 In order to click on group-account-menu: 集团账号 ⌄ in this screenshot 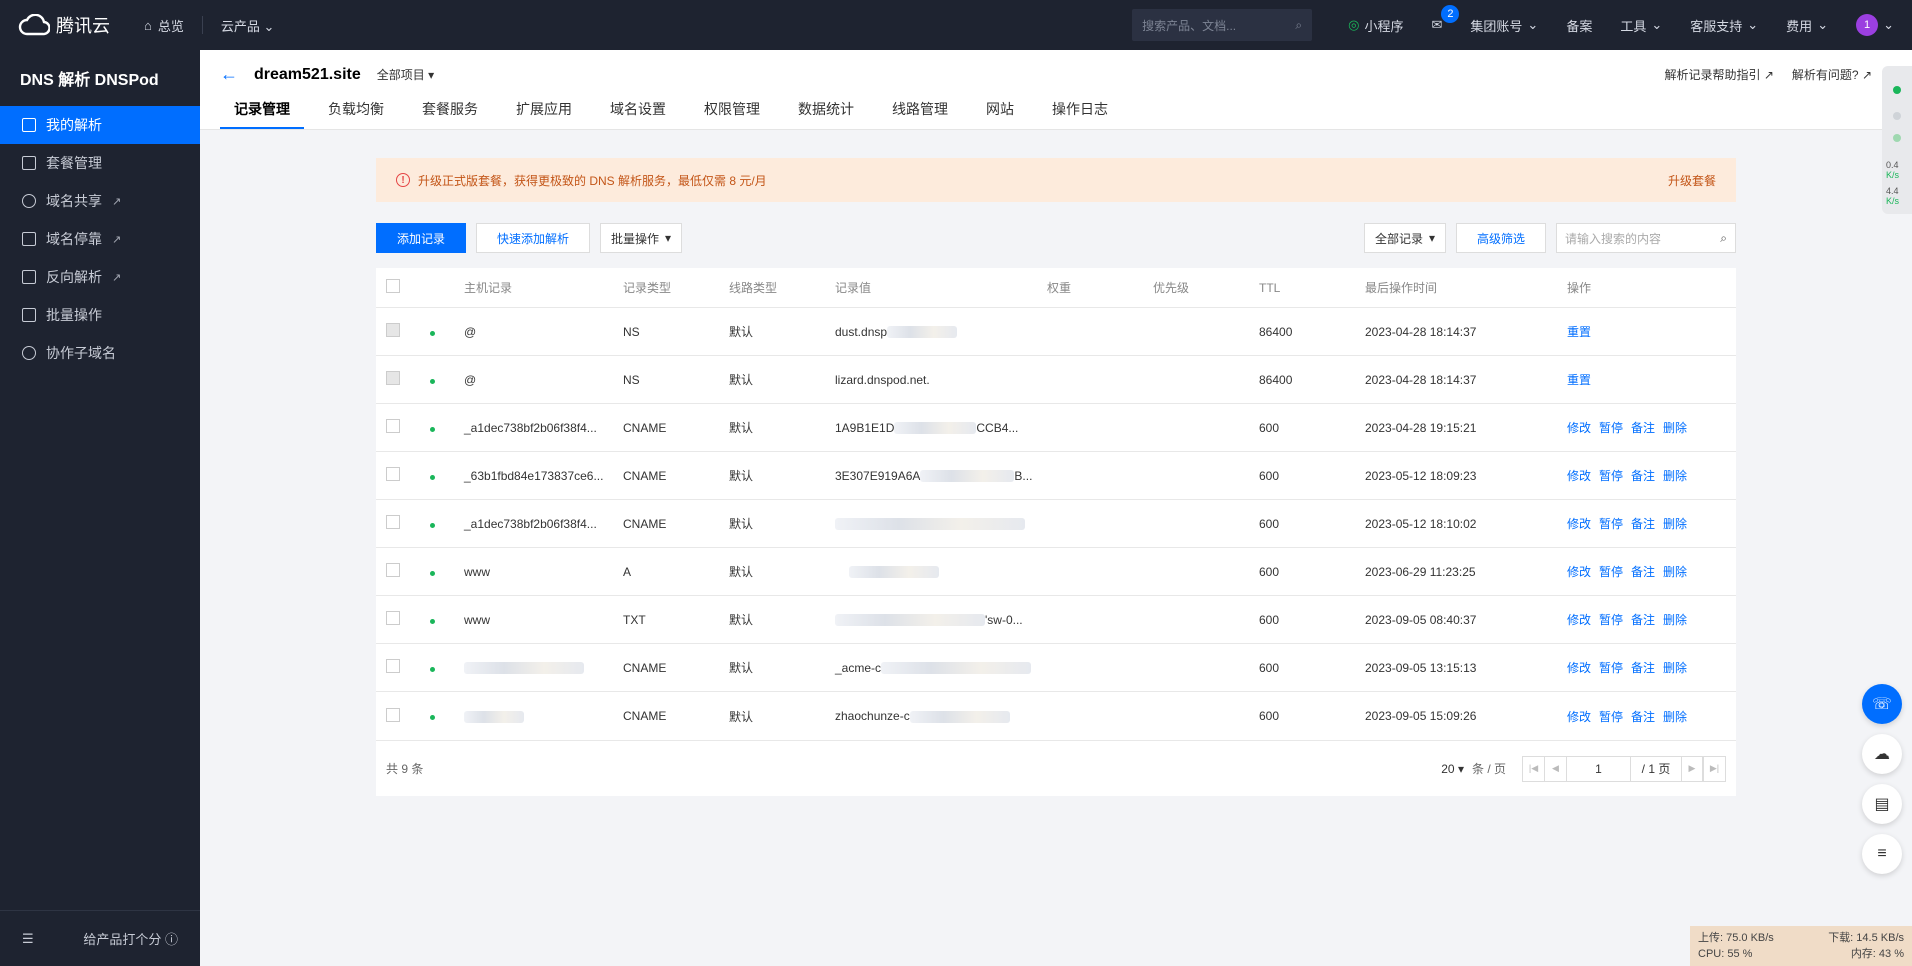, I will do `click(1504, 25)`.